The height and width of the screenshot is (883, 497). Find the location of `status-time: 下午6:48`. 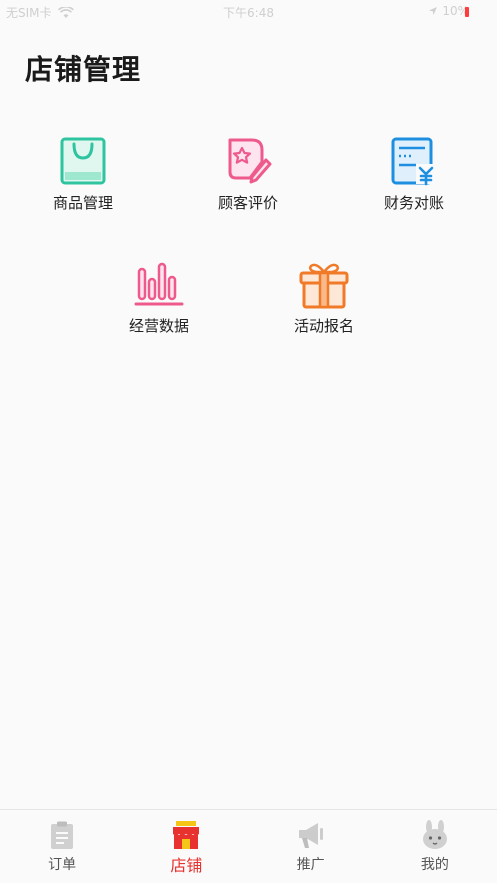

status-time: 下午6:48 is located at coordinates (248, 13).